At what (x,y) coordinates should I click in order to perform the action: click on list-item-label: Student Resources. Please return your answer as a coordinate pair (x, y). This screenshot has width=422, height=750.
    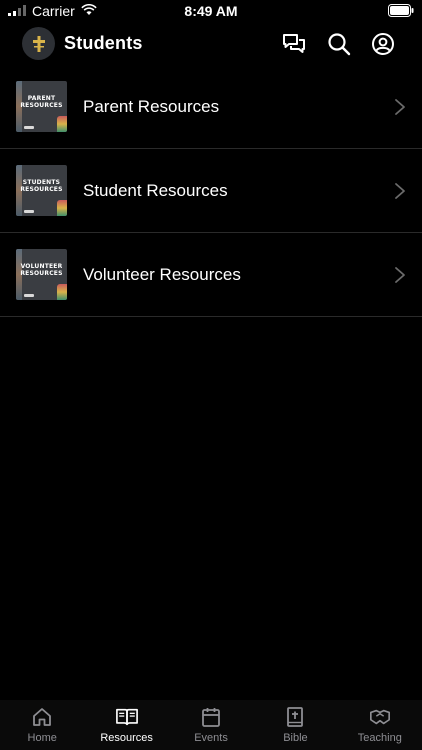
    Looking at the image, I should click on (155, 190).